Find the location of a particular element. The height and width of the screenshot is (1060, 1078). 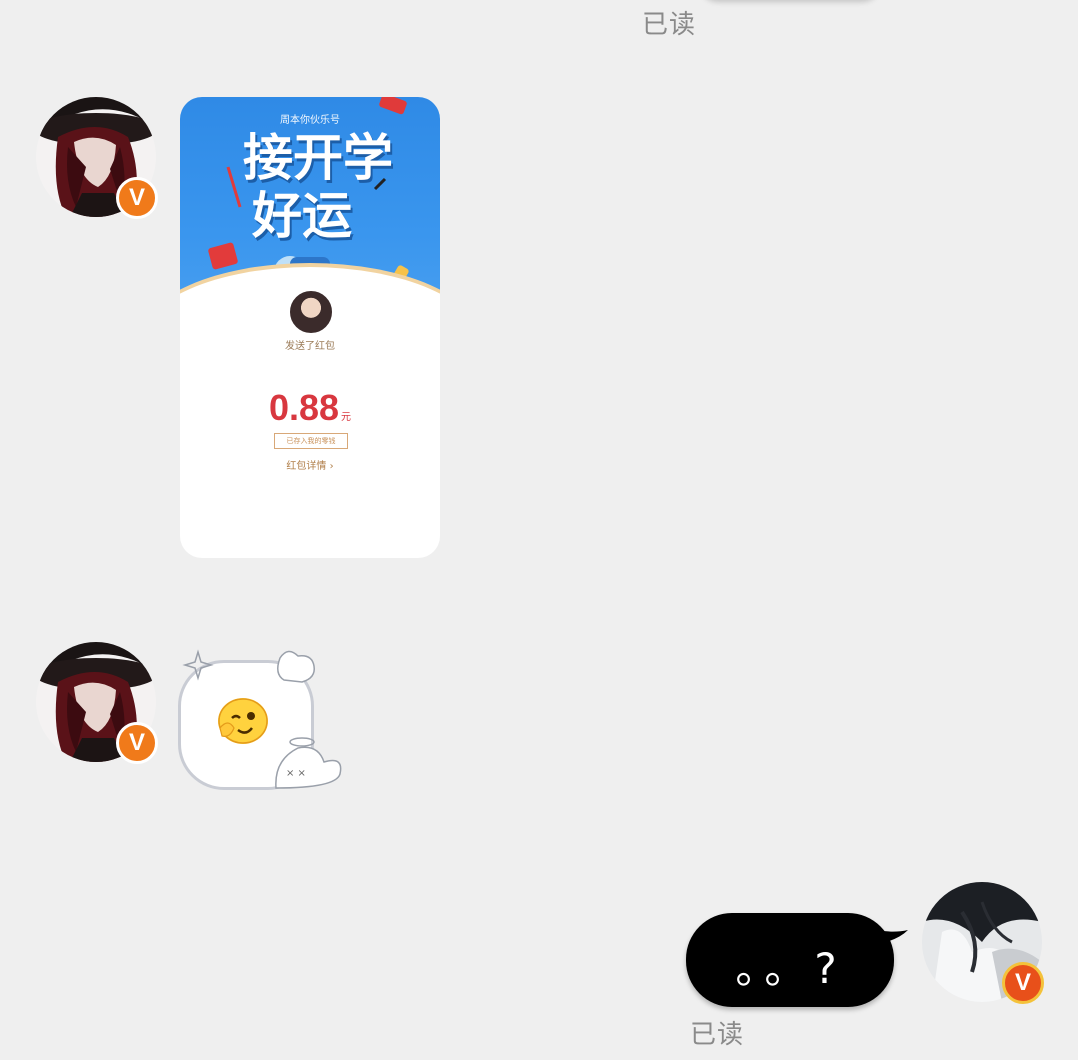

my-message-bubble: 。。? is located at coordinates (790, 960).